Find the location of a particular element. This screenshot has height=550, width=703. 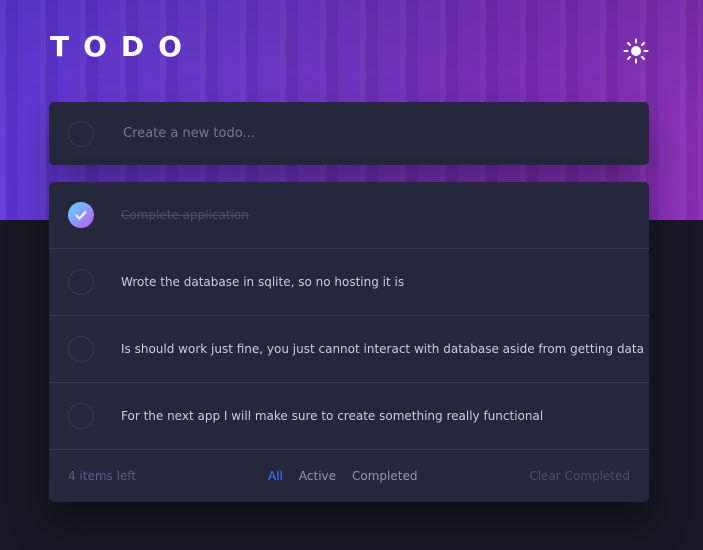

new-todo-input is located at coordinates (358, 133).